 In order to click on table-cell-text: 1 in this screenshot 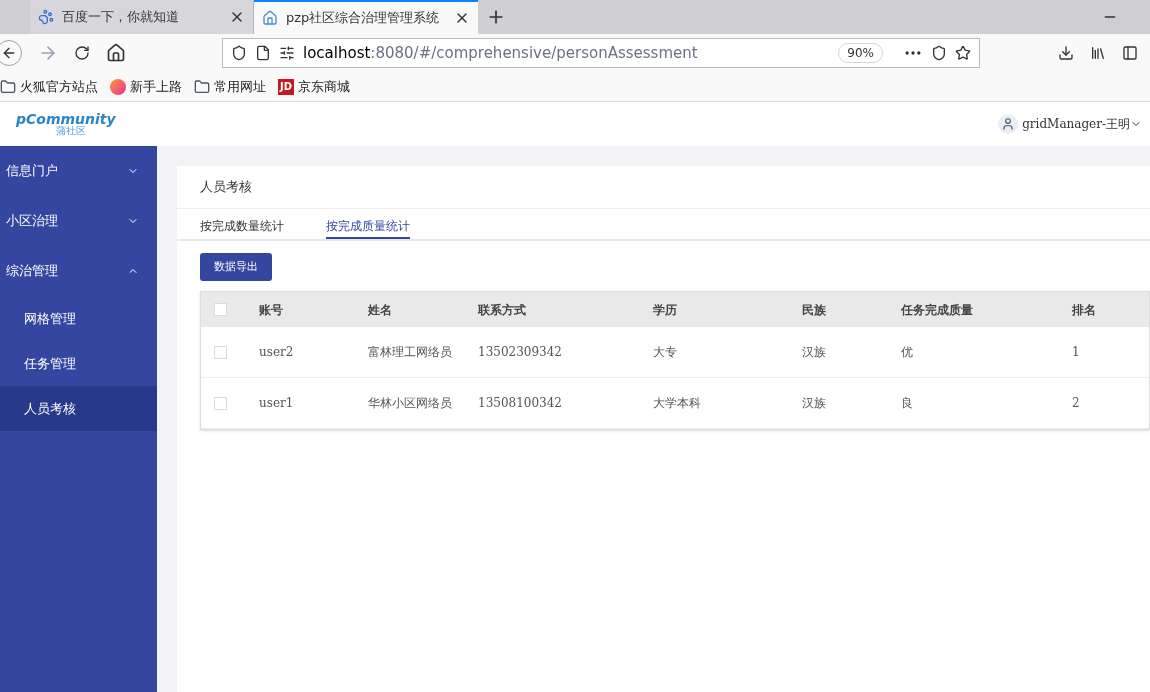, I will do `click(1076, 353)`.